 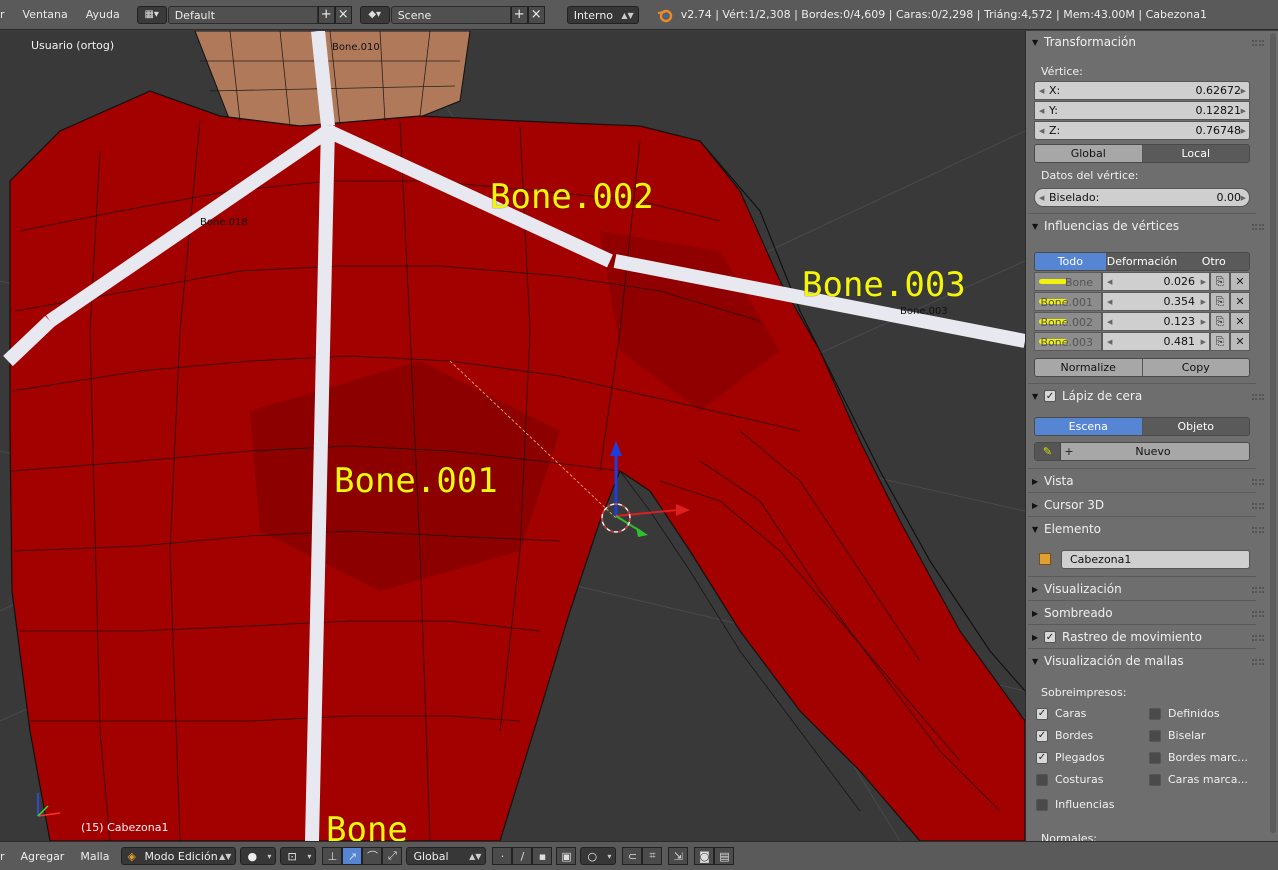 I want to click on panel-scrollbar, so click(x=1273, y=433).